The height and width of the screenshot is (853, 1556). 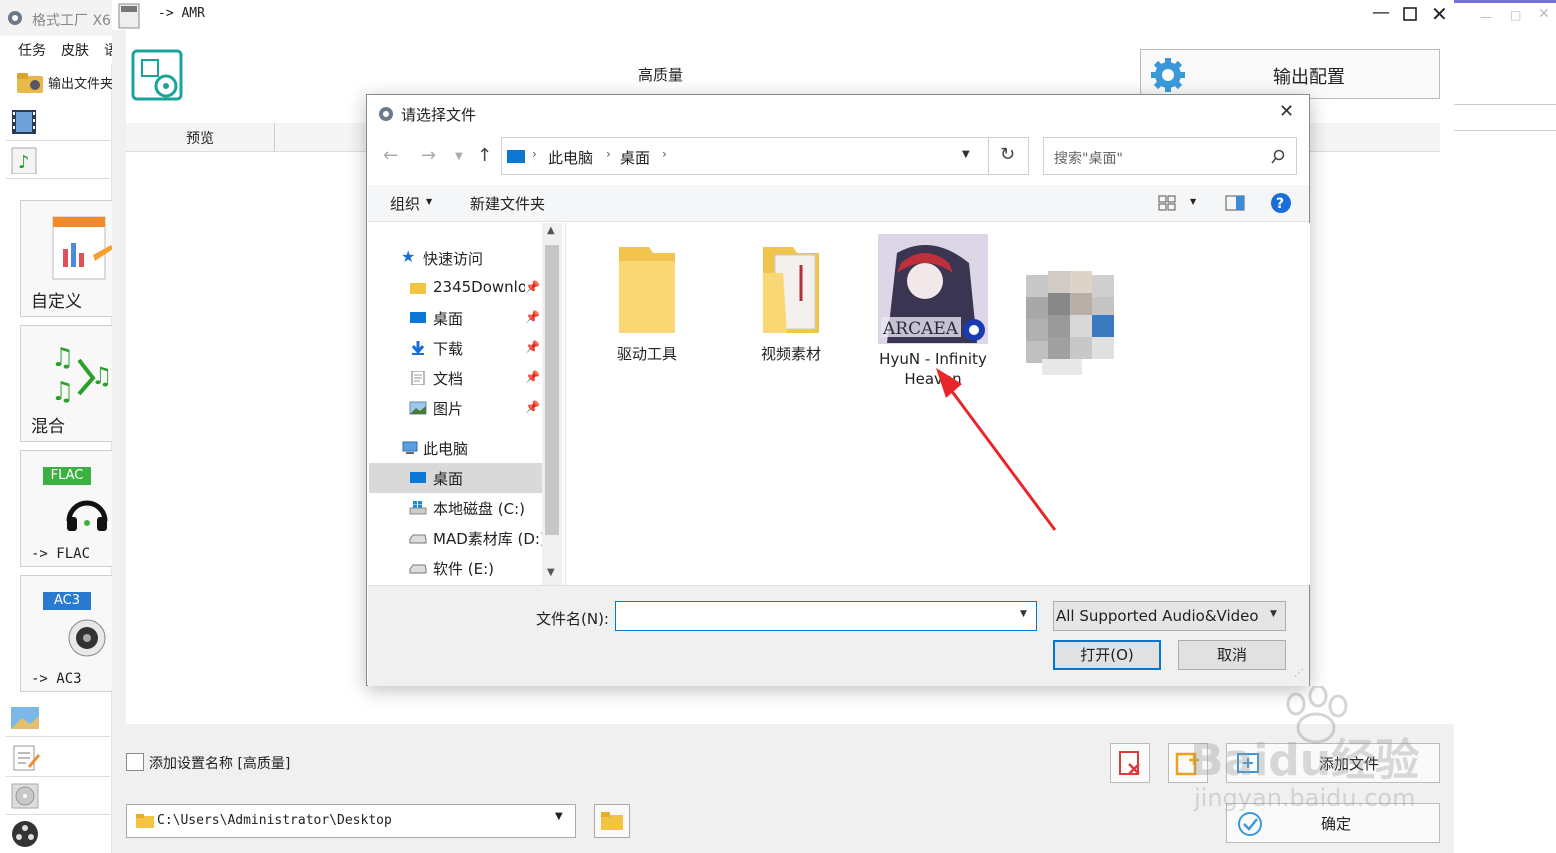 I want to click on tile-label: -> FLAC, so click(x=61, y=554).